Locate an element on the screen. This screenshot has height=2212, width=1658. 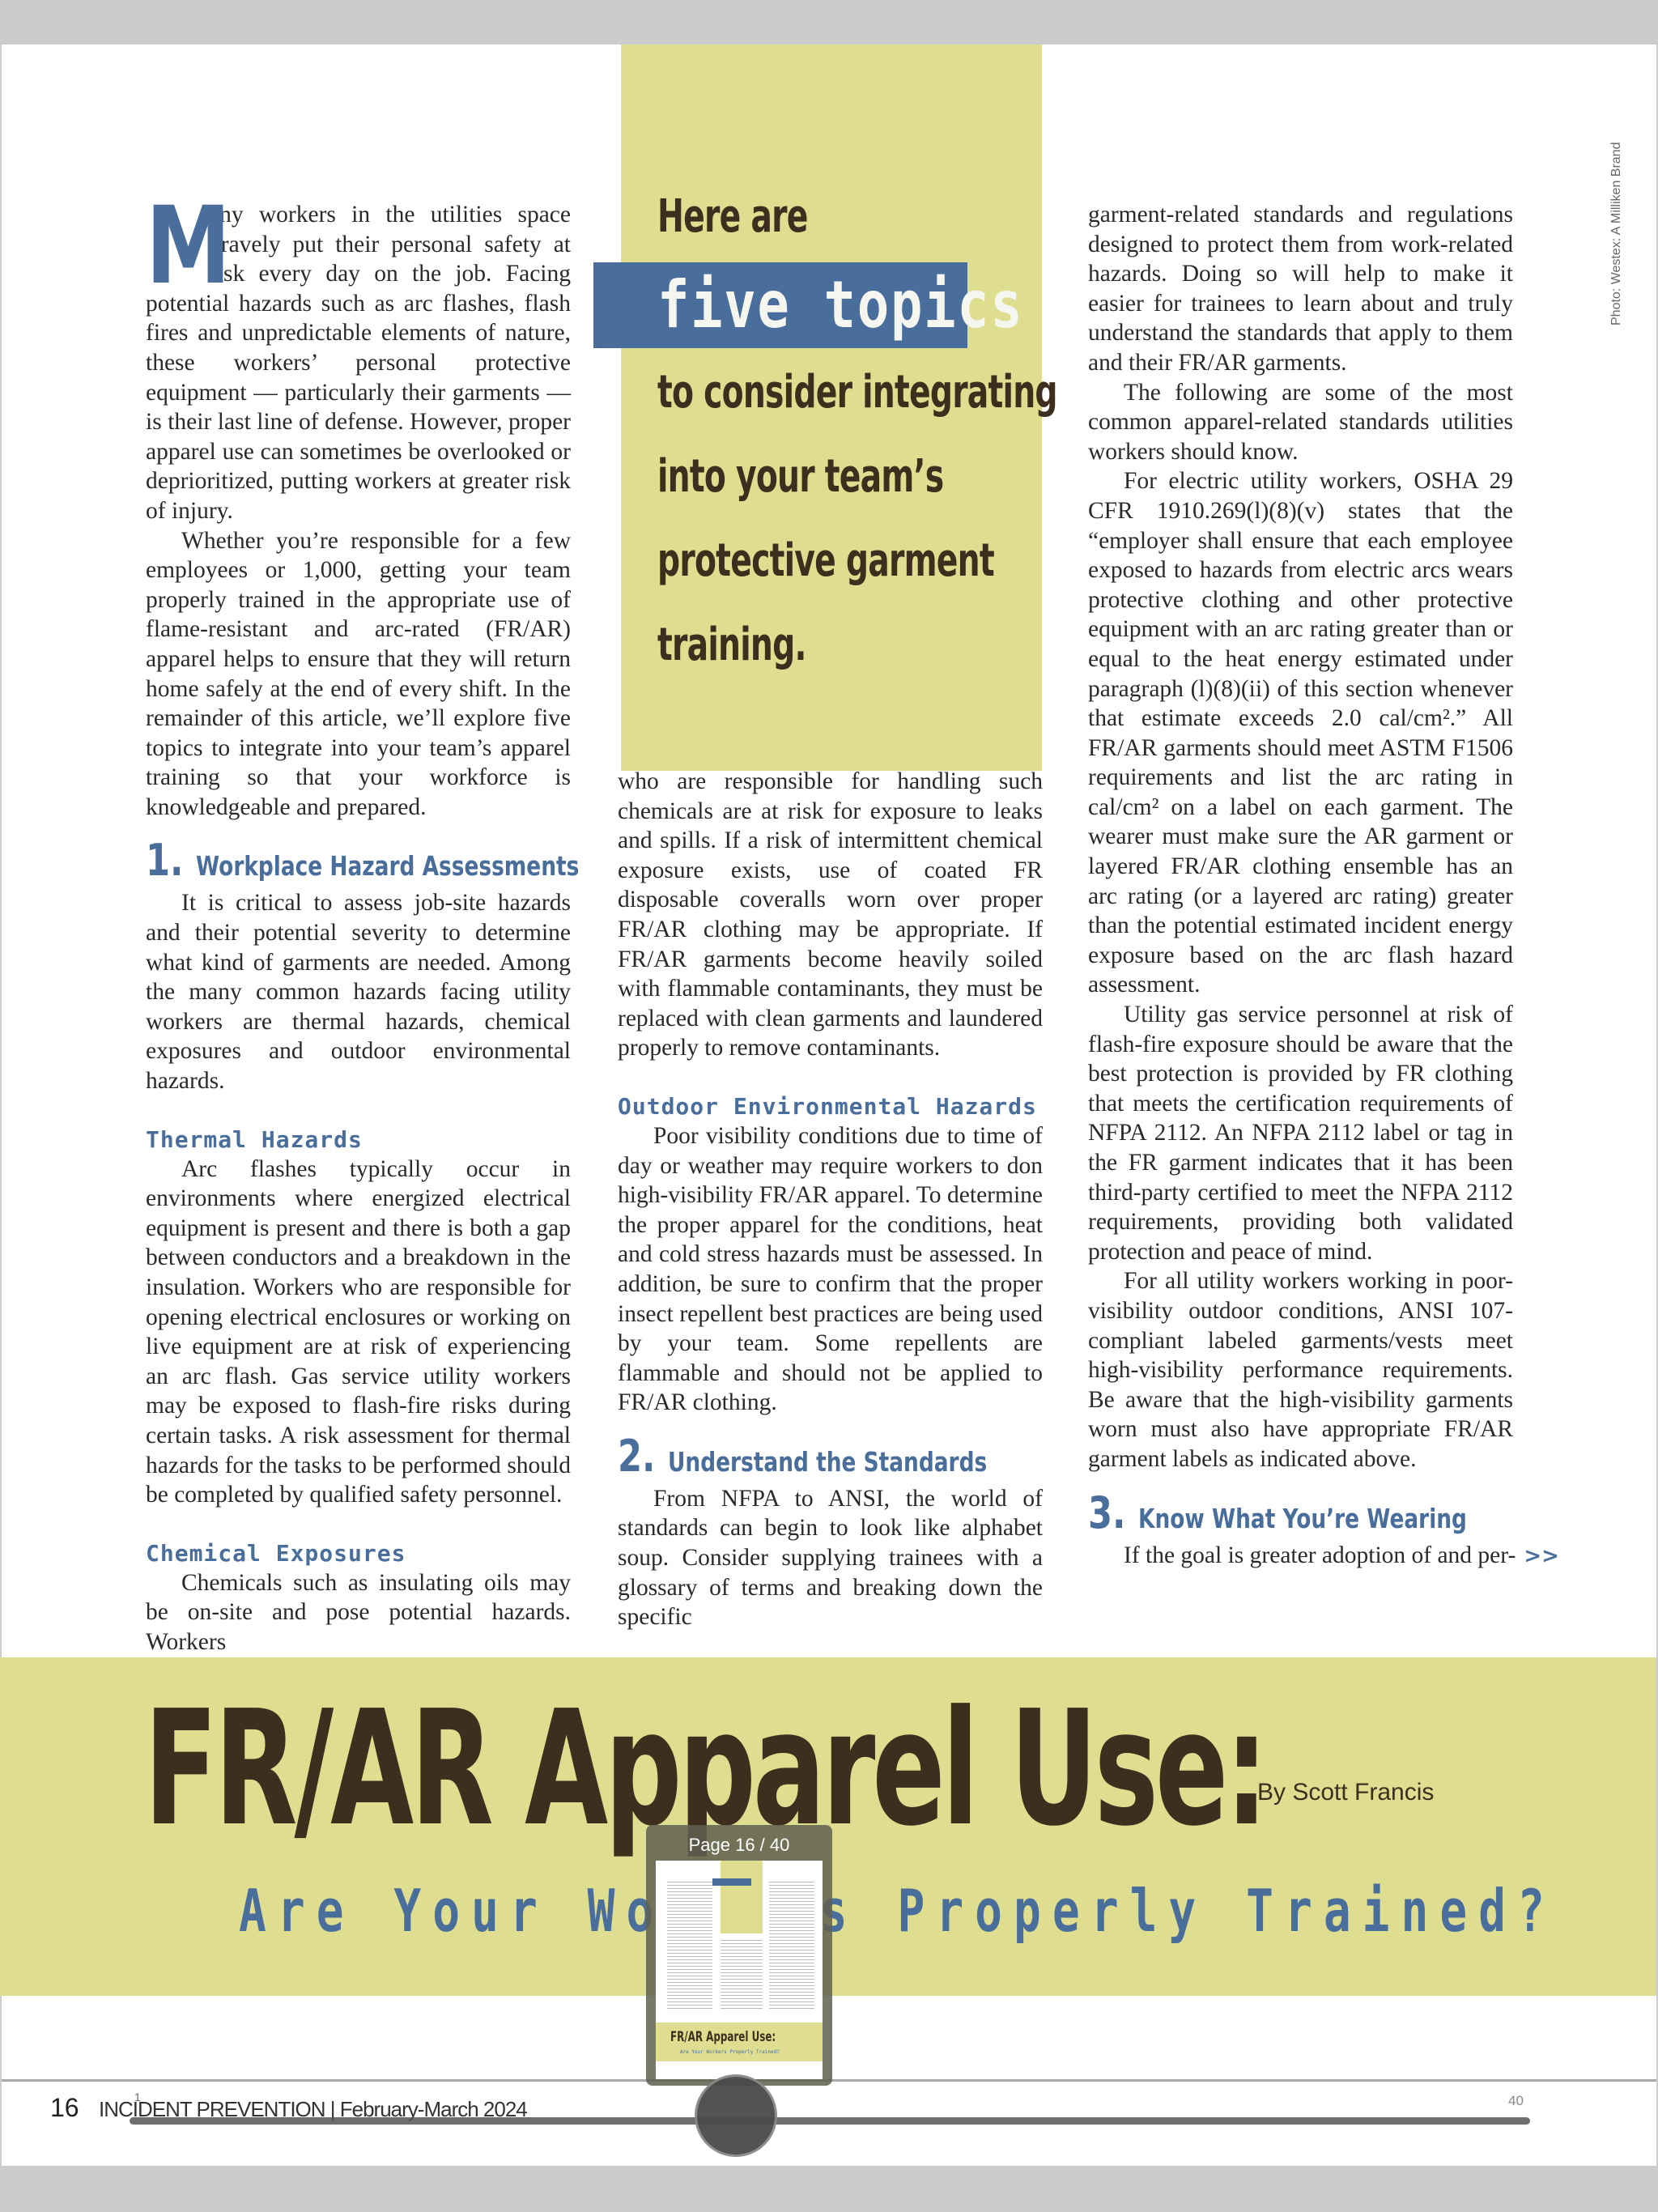
subheading-thermal-hazards: Thermal Hazards is located at coordinates (254, 1139).